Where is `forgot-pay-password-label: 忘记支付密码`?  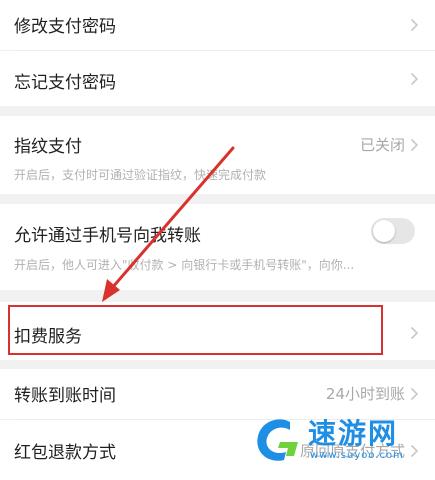 forgot-pay-password-label: 忘记支付密码 is located at coordinates (65, 83).